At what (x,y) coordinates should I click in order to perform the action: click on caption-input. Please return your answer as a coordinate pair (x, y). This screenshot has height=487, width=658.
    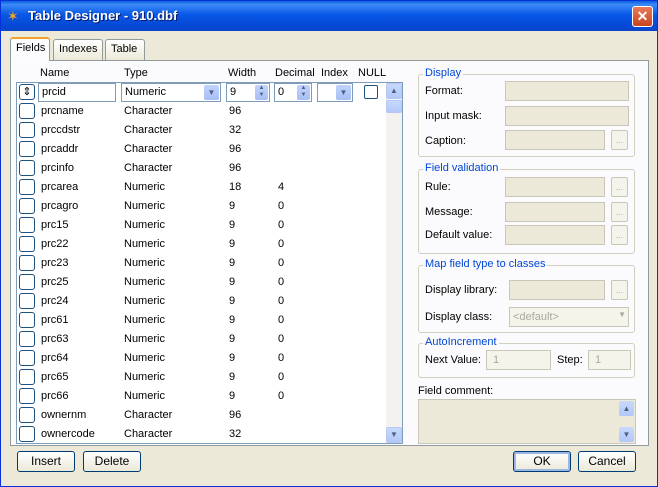
    Looking at the image, I should click on (555, 140).